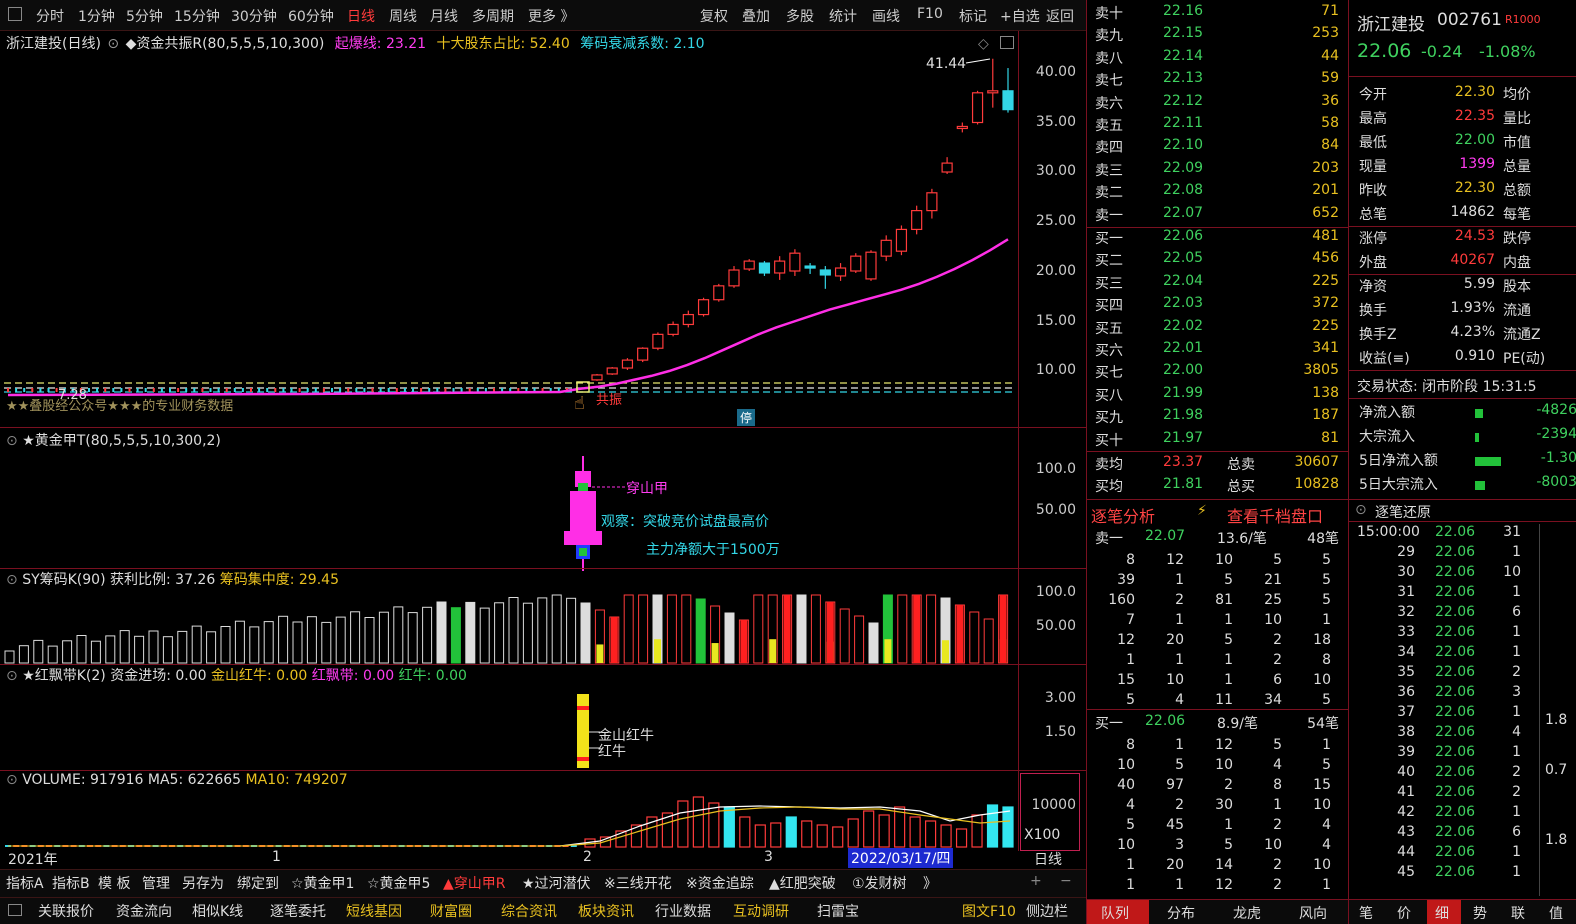  Describe the element at coordinates (254, 16) in the screenshot. I see `tab-30min: 30分钟` at that location.